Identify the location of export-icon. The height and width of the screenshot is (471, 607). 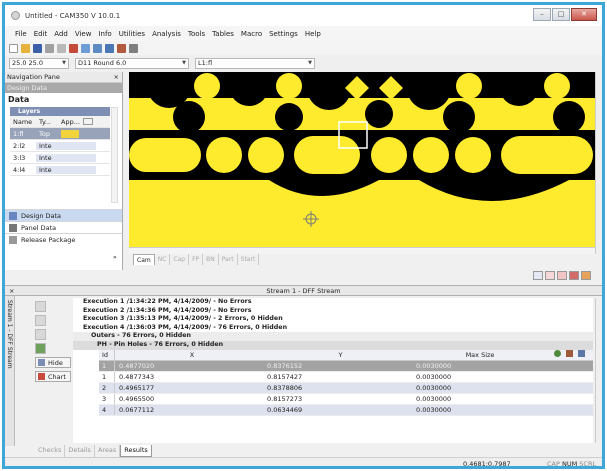
(586, 275).